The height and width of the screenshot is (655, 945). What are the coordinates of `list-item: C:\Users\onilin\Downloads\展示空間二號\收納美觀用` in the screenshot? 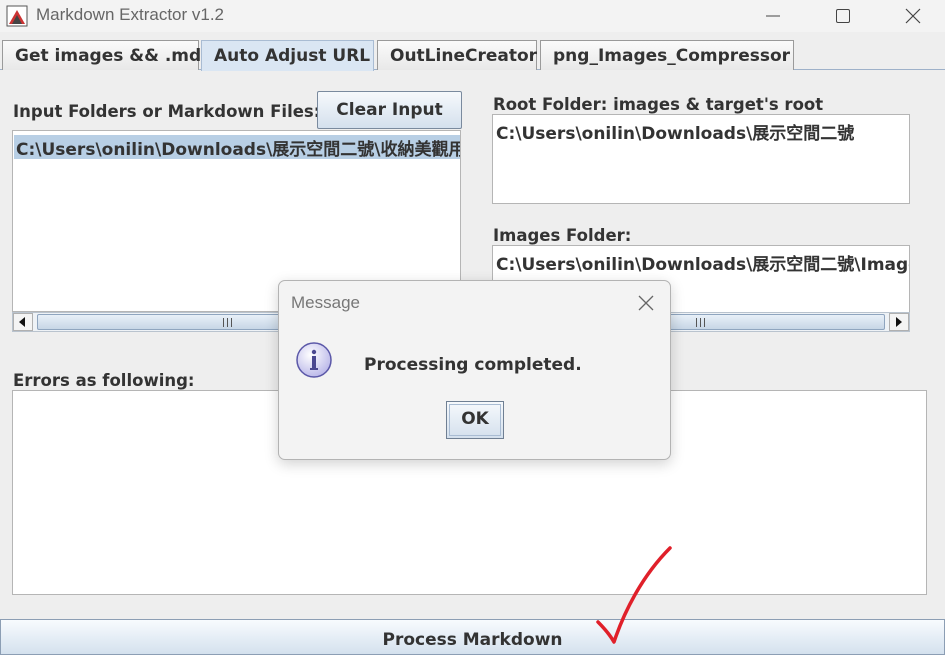 It's located at (237, 147).